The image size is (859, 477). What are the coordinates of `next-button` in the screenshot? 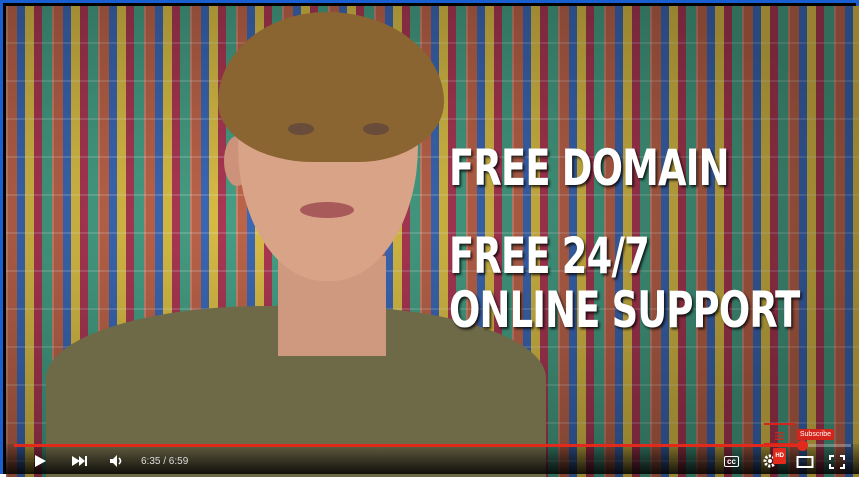 It's located at (79, 461).